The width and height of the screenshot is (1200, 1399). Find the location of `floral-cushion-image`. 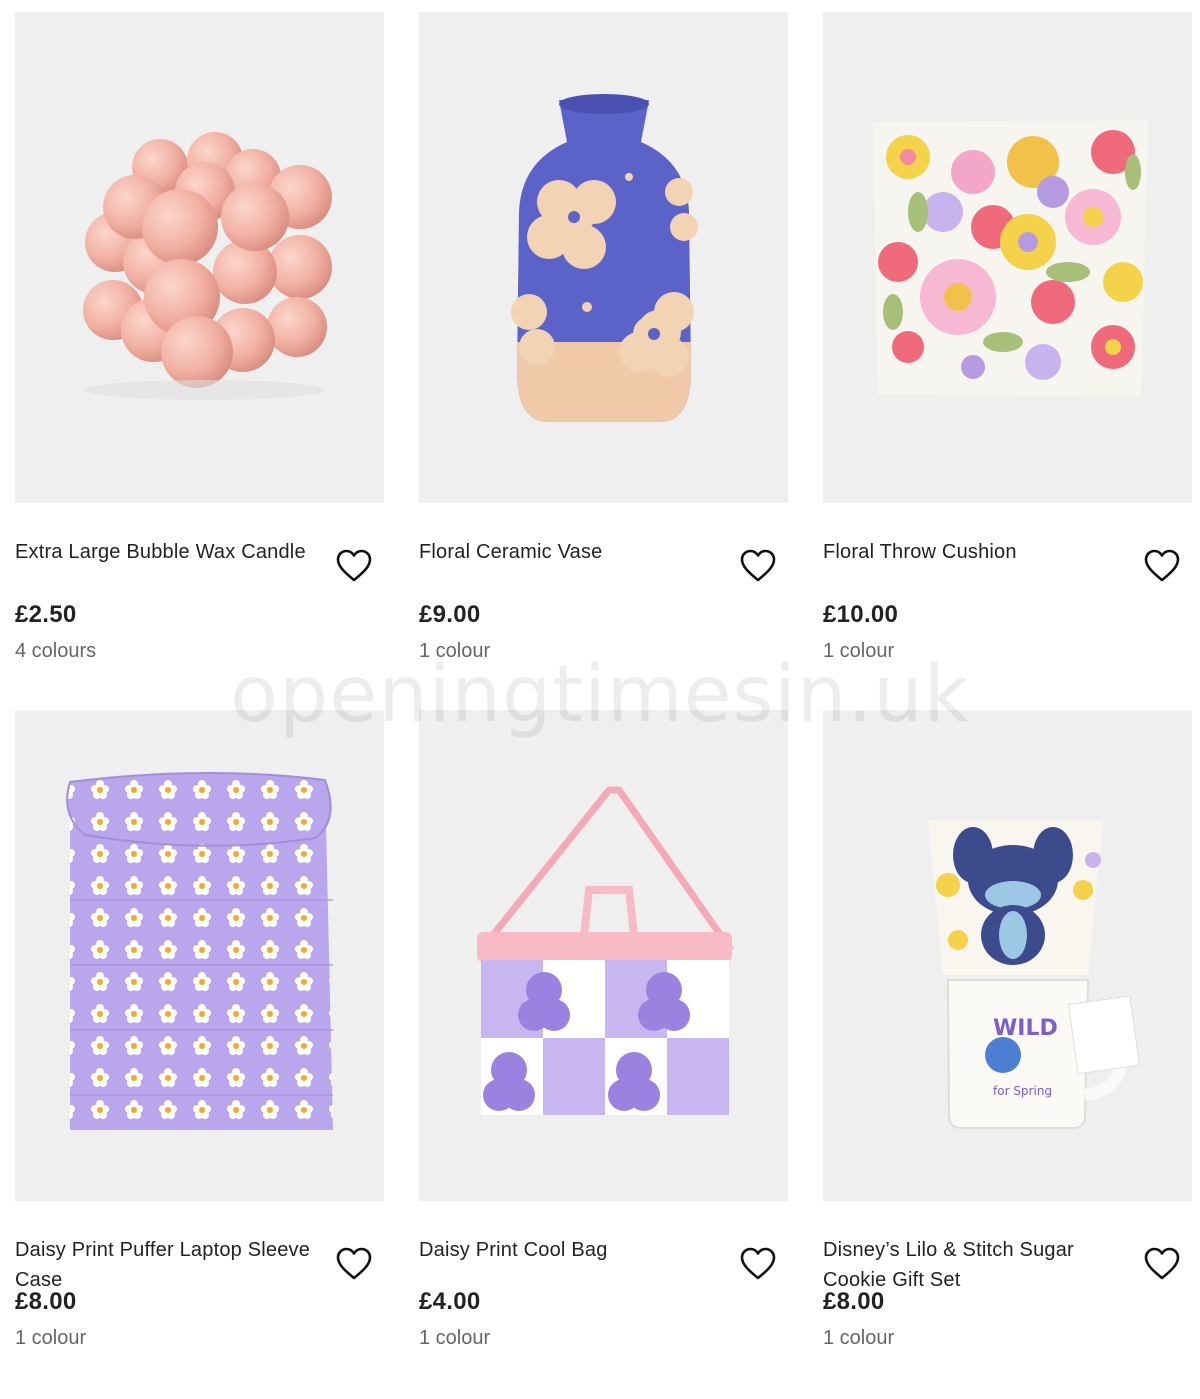

floral-cushion-image is located at coordinates (1010, 258).